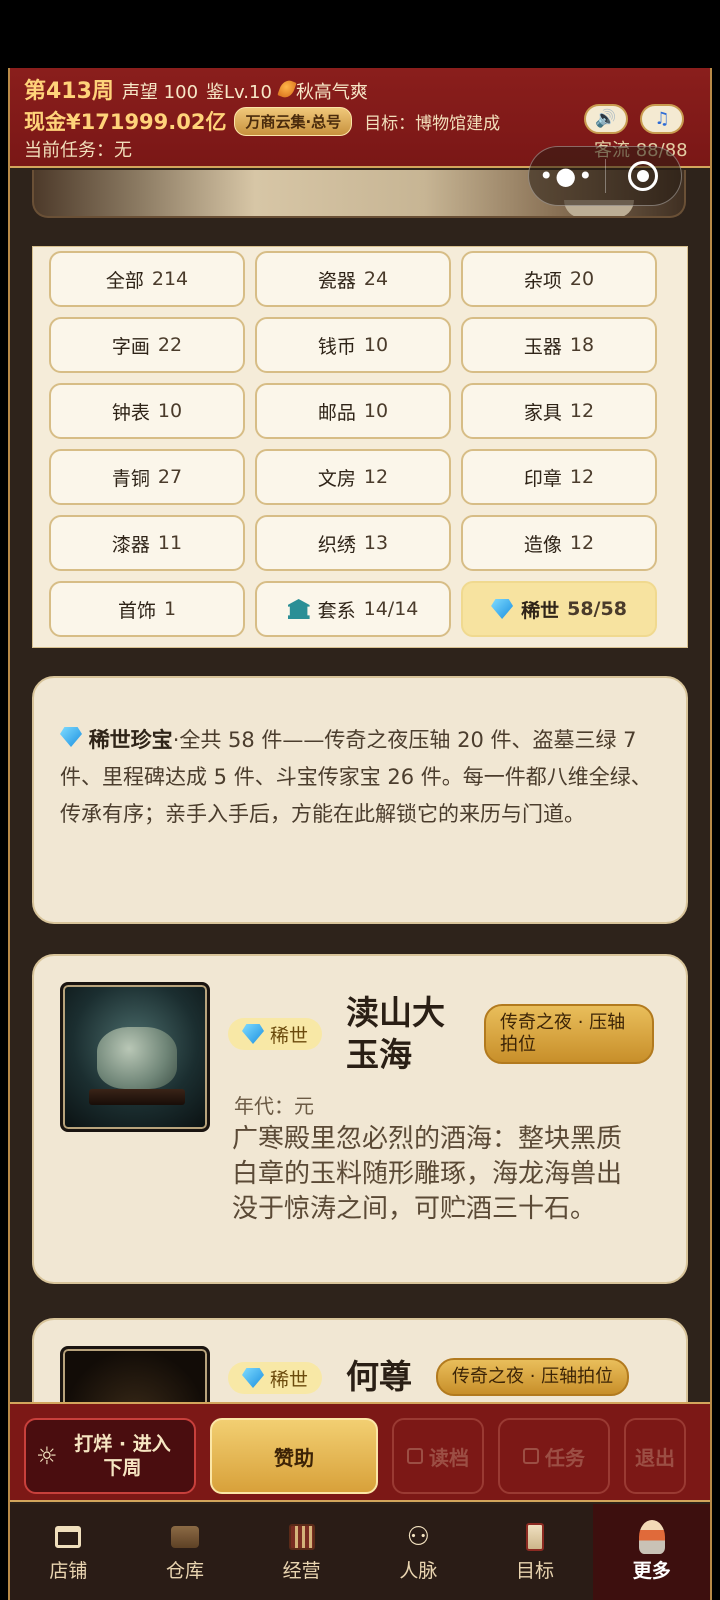 This screenshot has width=720, height=1600. Describe the element at coordinates (554, 1456) in the screenshot. I see `task-button: 任务` at that location.